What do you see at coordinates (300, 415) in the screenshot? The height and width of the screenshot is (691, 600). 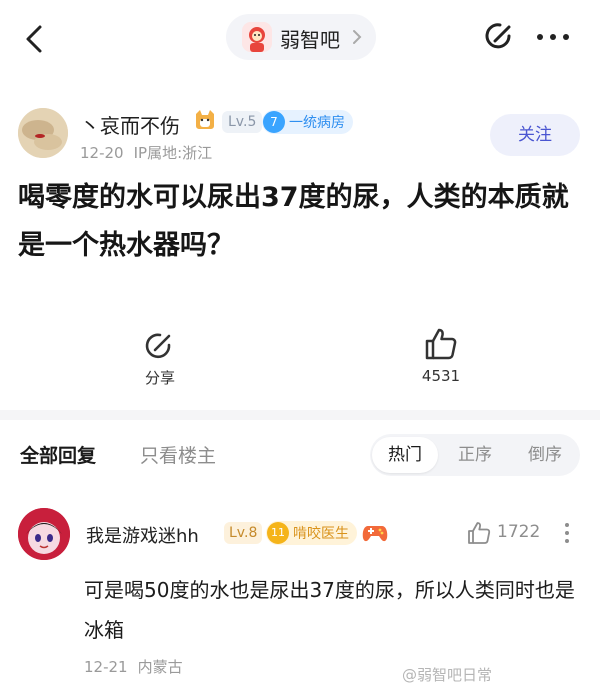 I see `section-divider` at bounding box center [300, 415].